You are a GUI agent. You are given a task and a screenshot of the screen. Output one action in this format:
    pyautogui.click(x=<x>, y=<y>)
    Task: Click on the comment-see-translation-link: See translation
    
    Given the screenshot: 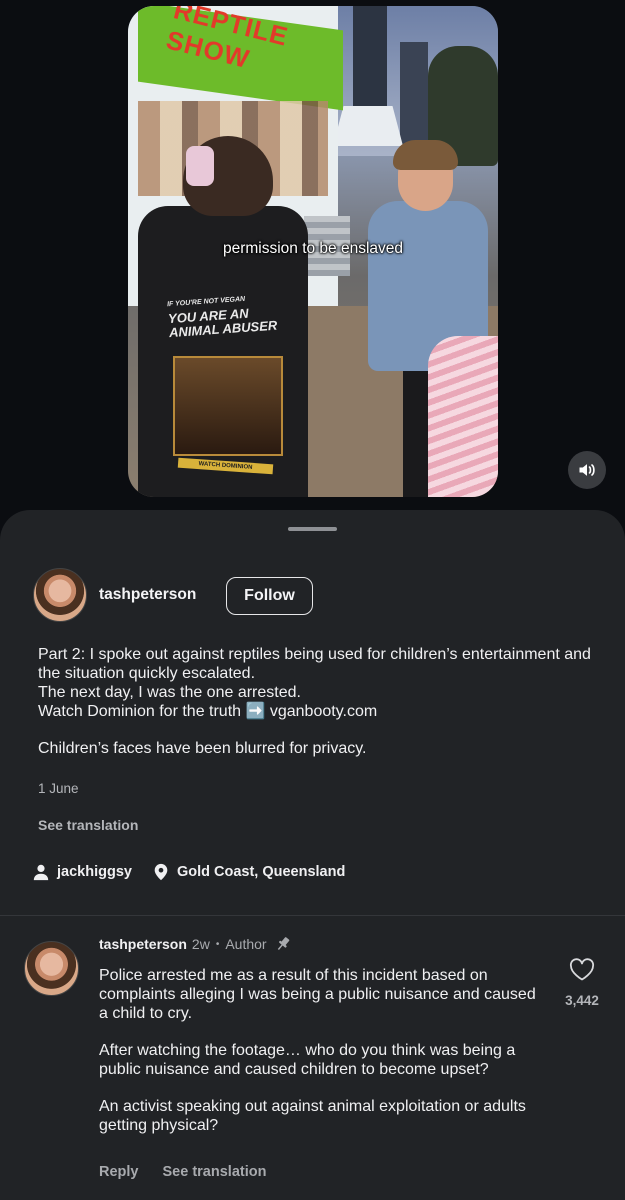 What is the action you would take?
    pyautogui.click(x=215, y=1172)
    